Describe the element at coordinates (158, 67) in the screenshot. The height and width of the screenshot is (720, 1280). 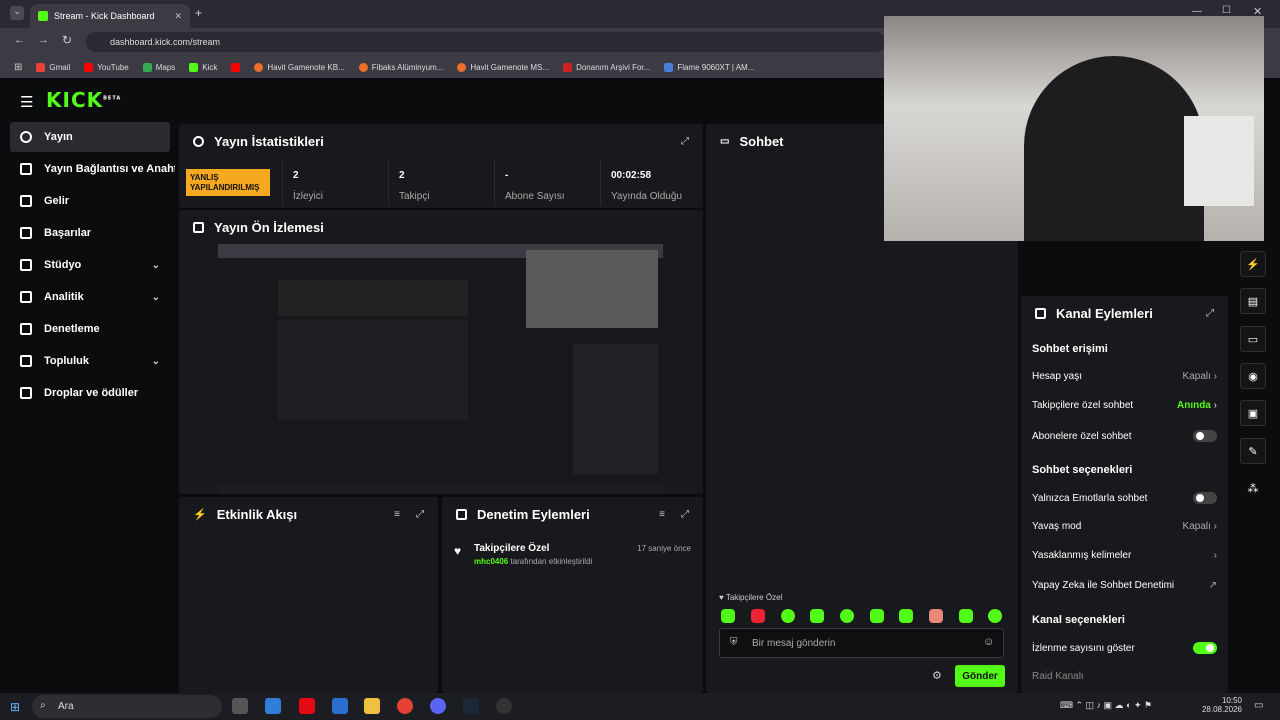
I see `bookmark-maps: Maps` at that location.